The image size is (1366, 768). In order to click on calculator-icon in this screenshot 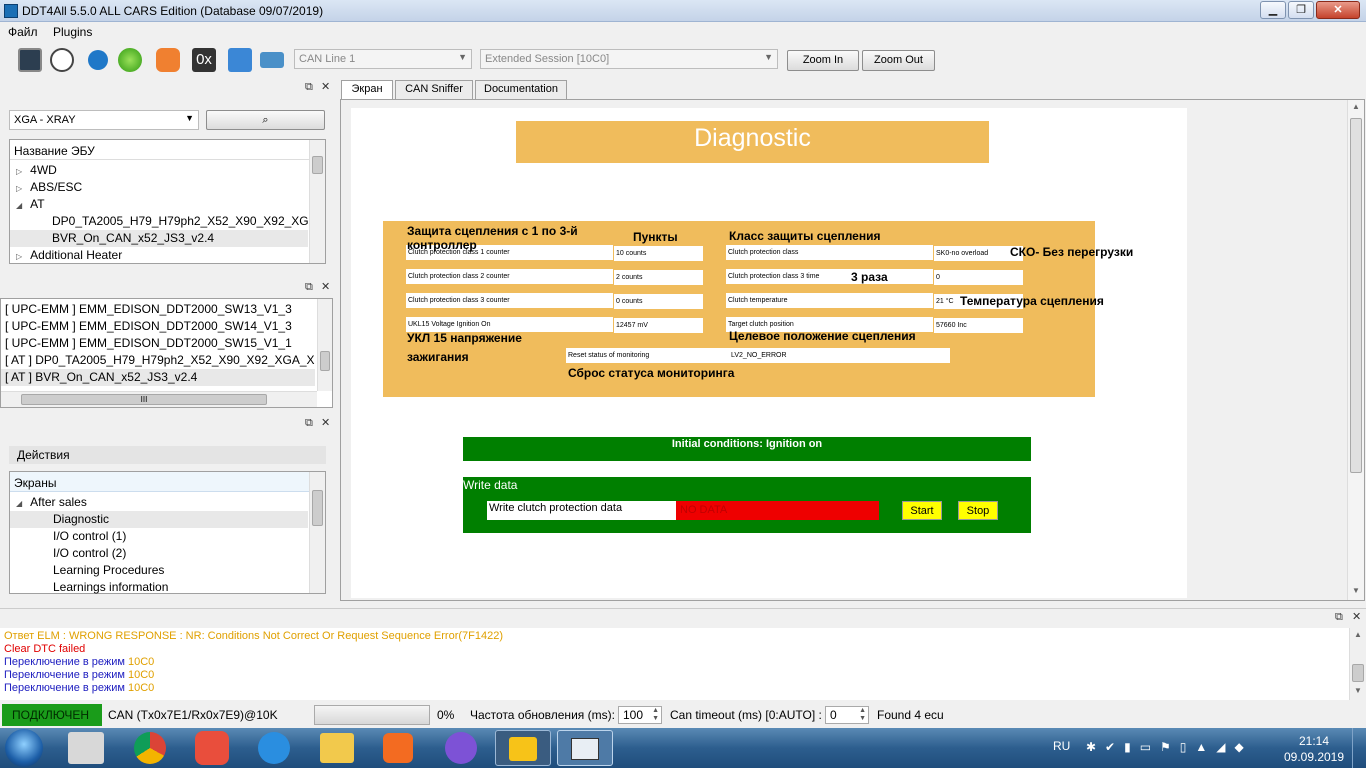, I will do `click(86, 748)`.